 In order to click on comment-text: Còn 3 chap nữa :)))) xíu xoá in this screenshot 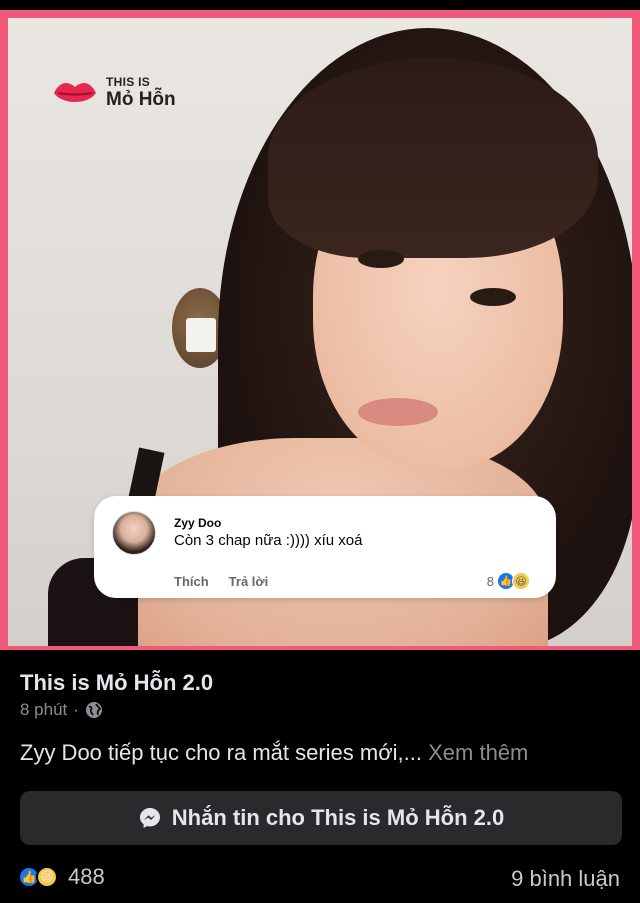, I will do `click(268, 540)`.